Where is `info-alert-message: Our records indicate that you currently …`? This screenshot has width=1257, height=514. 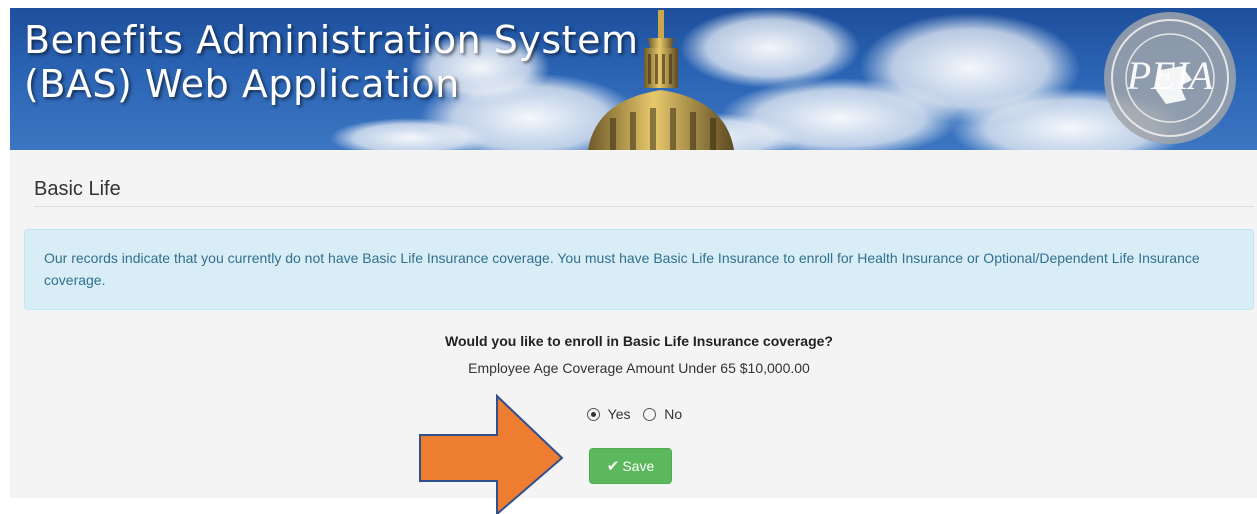
info-alert-message: Our records indicate that you currently … is located at coordinates (622, 269).